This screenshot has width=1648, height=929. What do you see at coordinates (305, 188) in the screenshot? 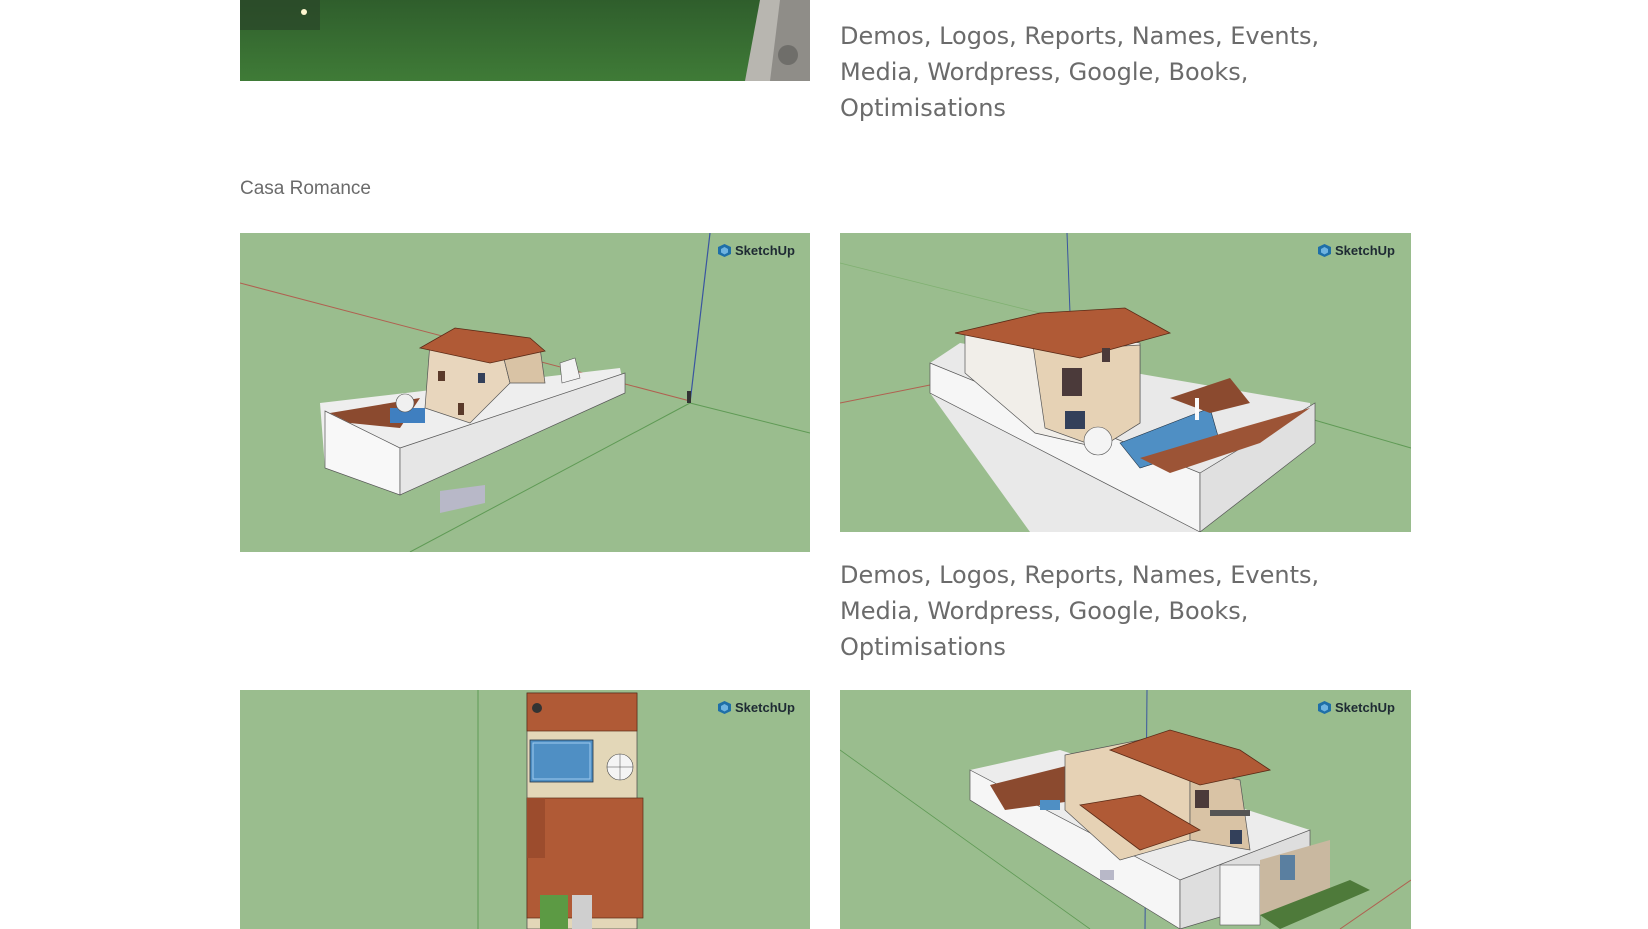
I see `gallery-title: Casa Romance` at bounding box center [305, 188].